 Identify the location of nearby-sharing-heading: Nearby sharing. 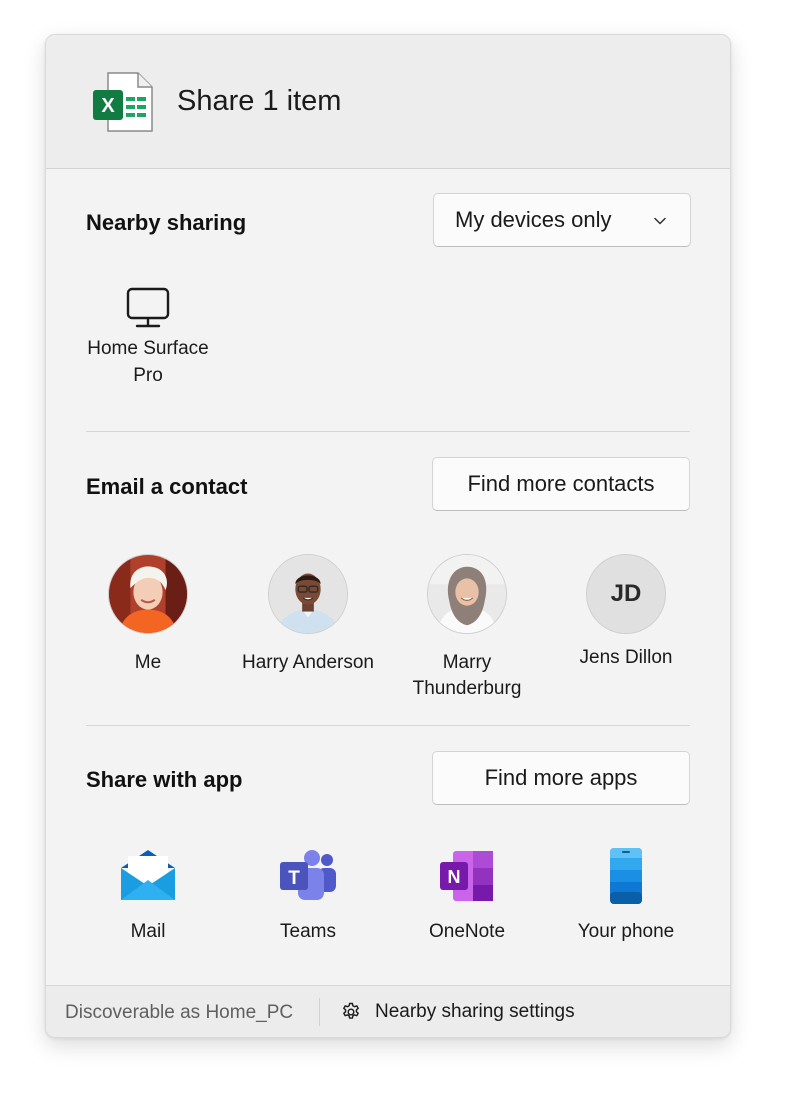
(166, 222).